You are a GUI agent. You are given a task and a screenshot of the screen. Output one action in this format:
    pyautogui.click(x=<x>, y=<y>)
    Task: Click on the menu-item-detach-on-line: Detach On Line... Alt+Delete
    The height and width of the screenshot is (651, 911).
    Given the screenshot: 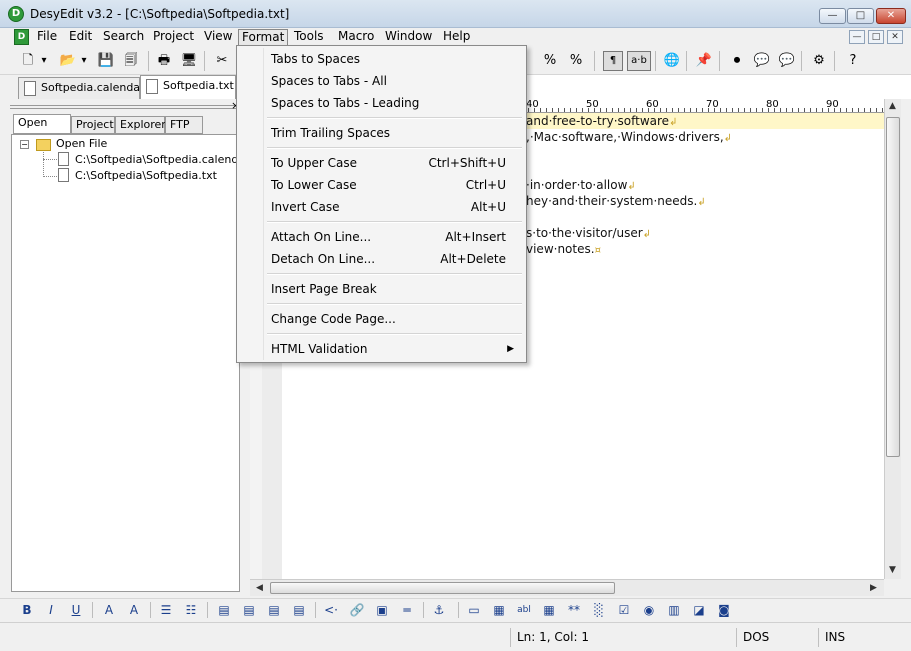 What is the action you would take?
    pyautogui.click(x=381, y=259)
    